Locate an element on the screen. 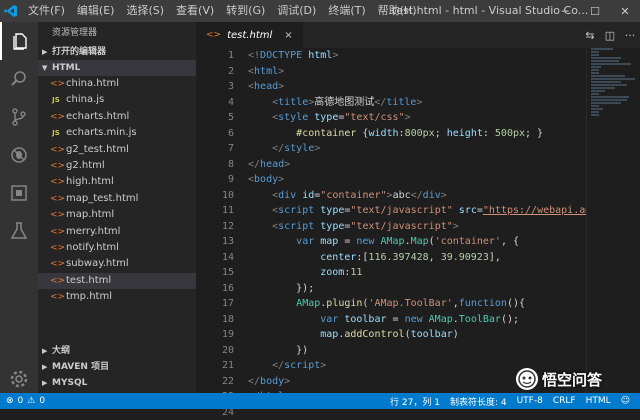 The height and width of the screenshot is (420, 640). file-item: <>test.html is located at coordinates (117, 281).